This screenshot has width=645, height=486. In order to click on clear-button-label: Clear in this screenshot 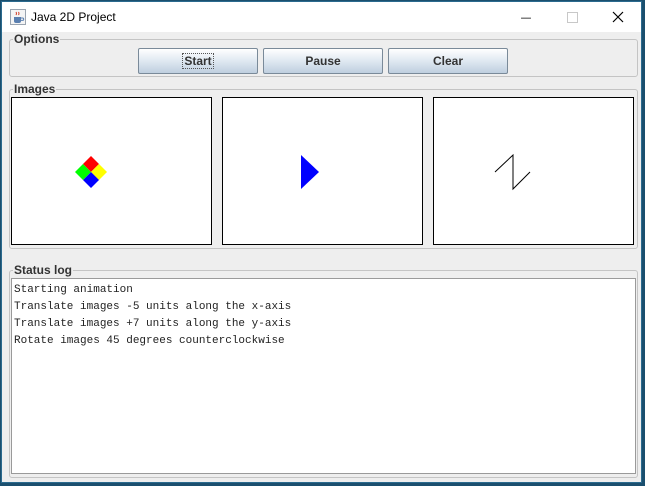, I will do `click(448, 61)`.